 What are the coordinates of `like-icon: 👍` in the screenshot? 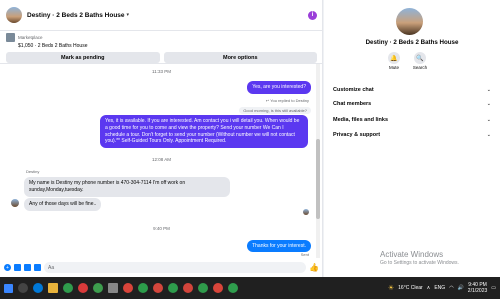 It's located at (314, 267).